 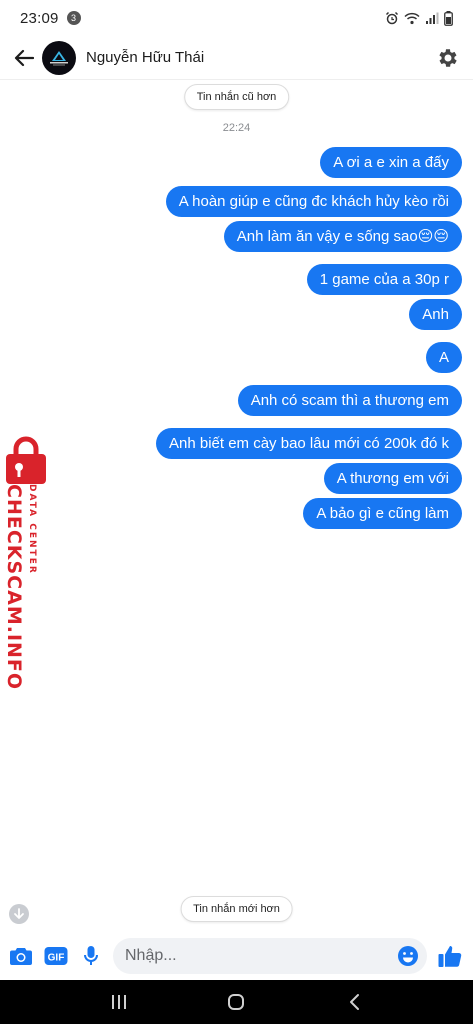 I want to click on message-bubble: Anh làm ăn vậy e sống sao😔😔, so click(x=342, y=236).